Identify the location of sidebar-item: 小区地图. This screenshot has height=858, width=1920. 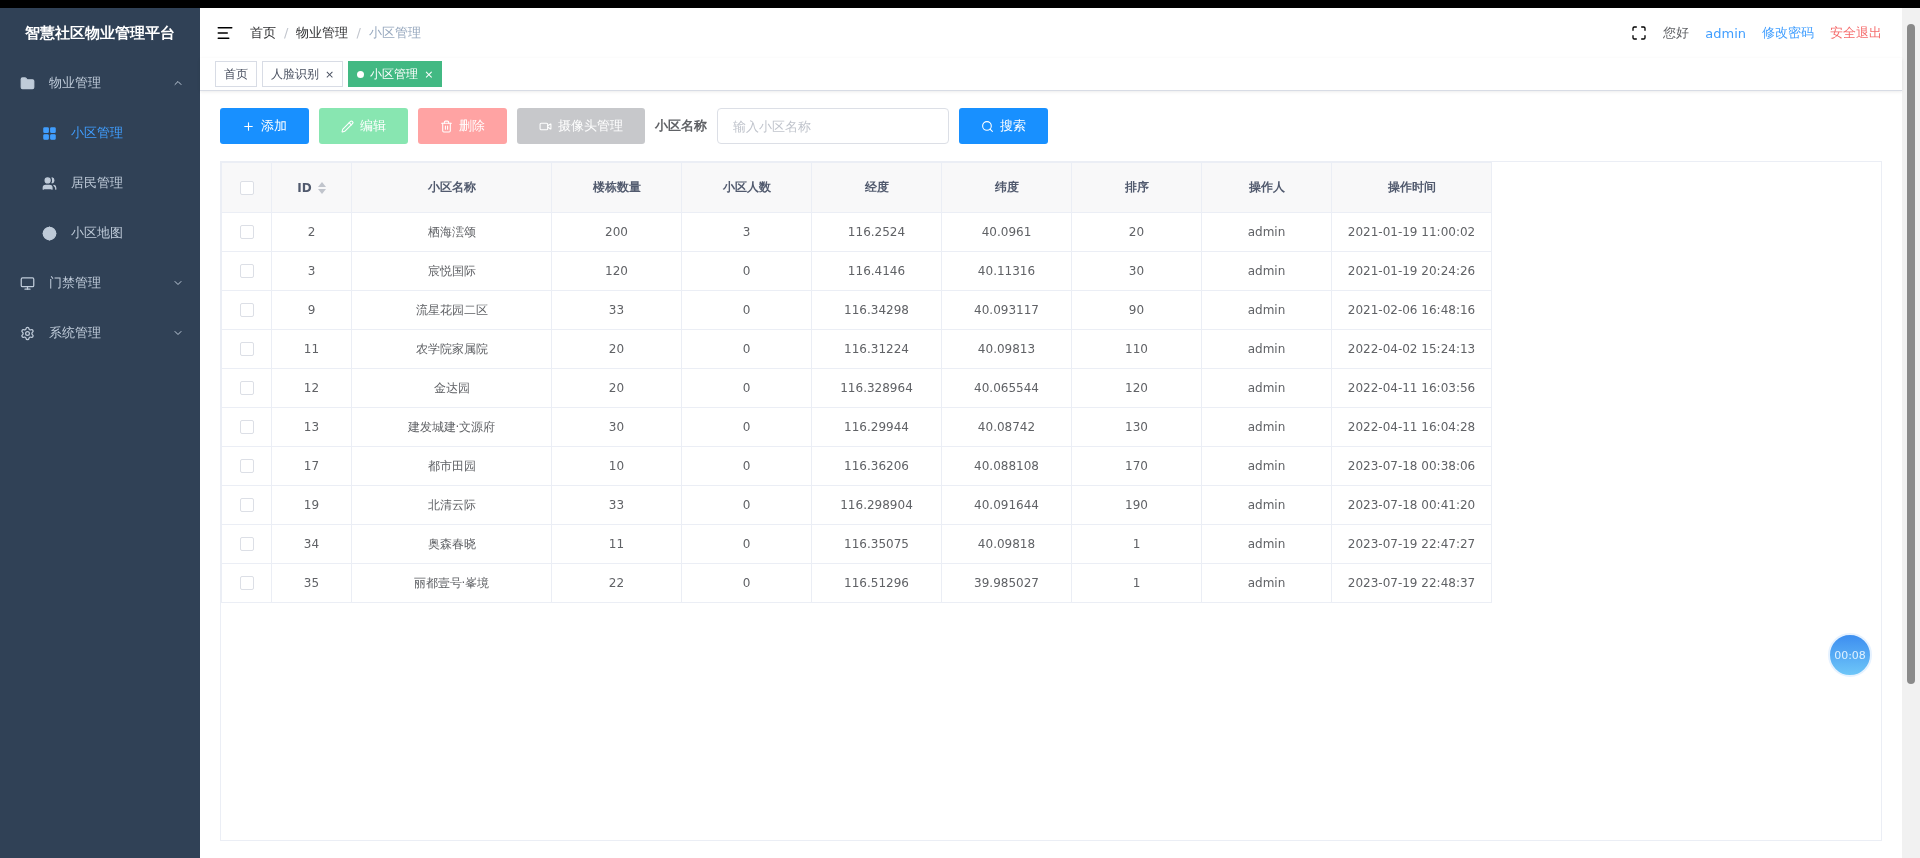
(100, 233).